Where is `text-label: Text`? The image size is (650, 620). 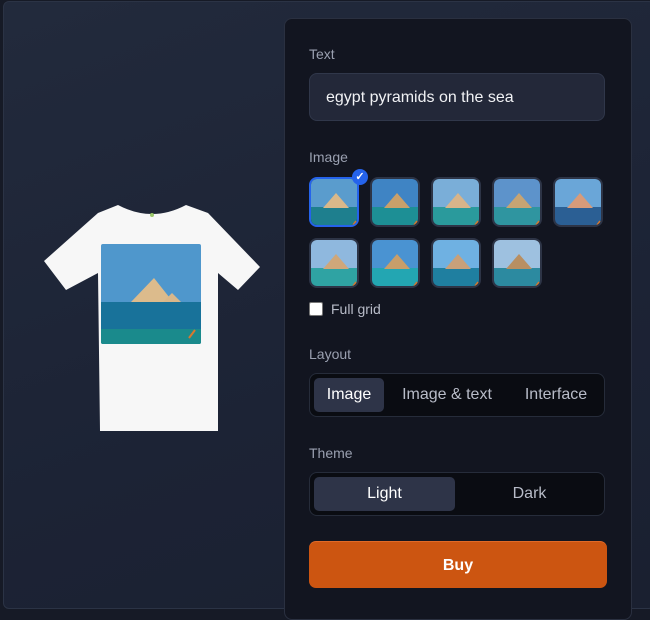
text-label: Text is located at coordinates (322, 54).